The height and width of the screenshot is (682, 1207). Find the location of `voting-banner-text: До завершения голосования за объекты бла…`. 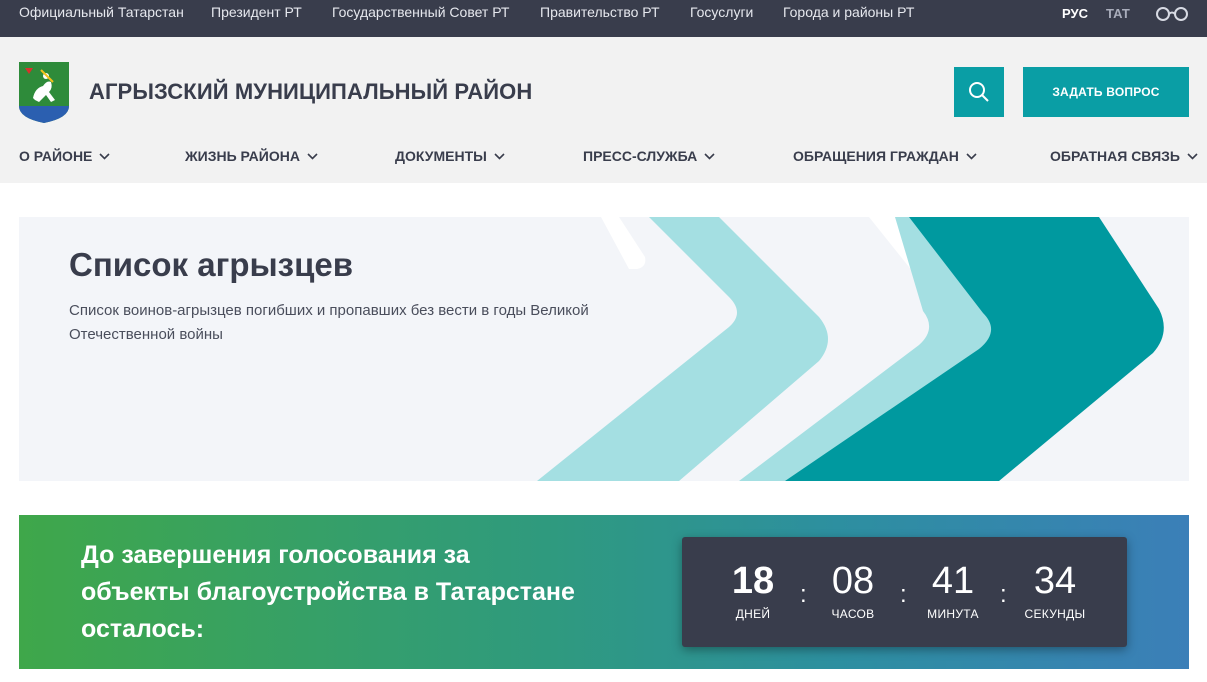

voting-banner-text: До завершения голосования за объекты бла… is located at coordinates (328, 592).